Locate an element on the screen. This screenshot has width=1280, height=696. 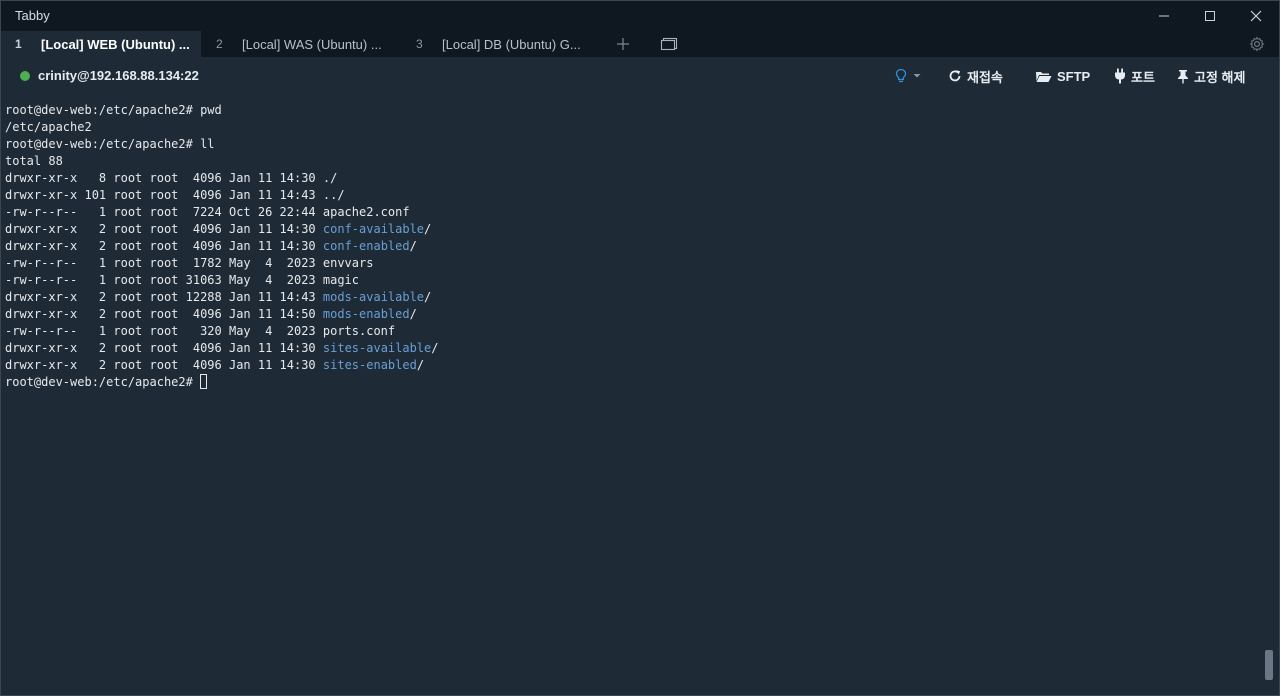
connection-status-indicator is located at coordinates (25, 76).